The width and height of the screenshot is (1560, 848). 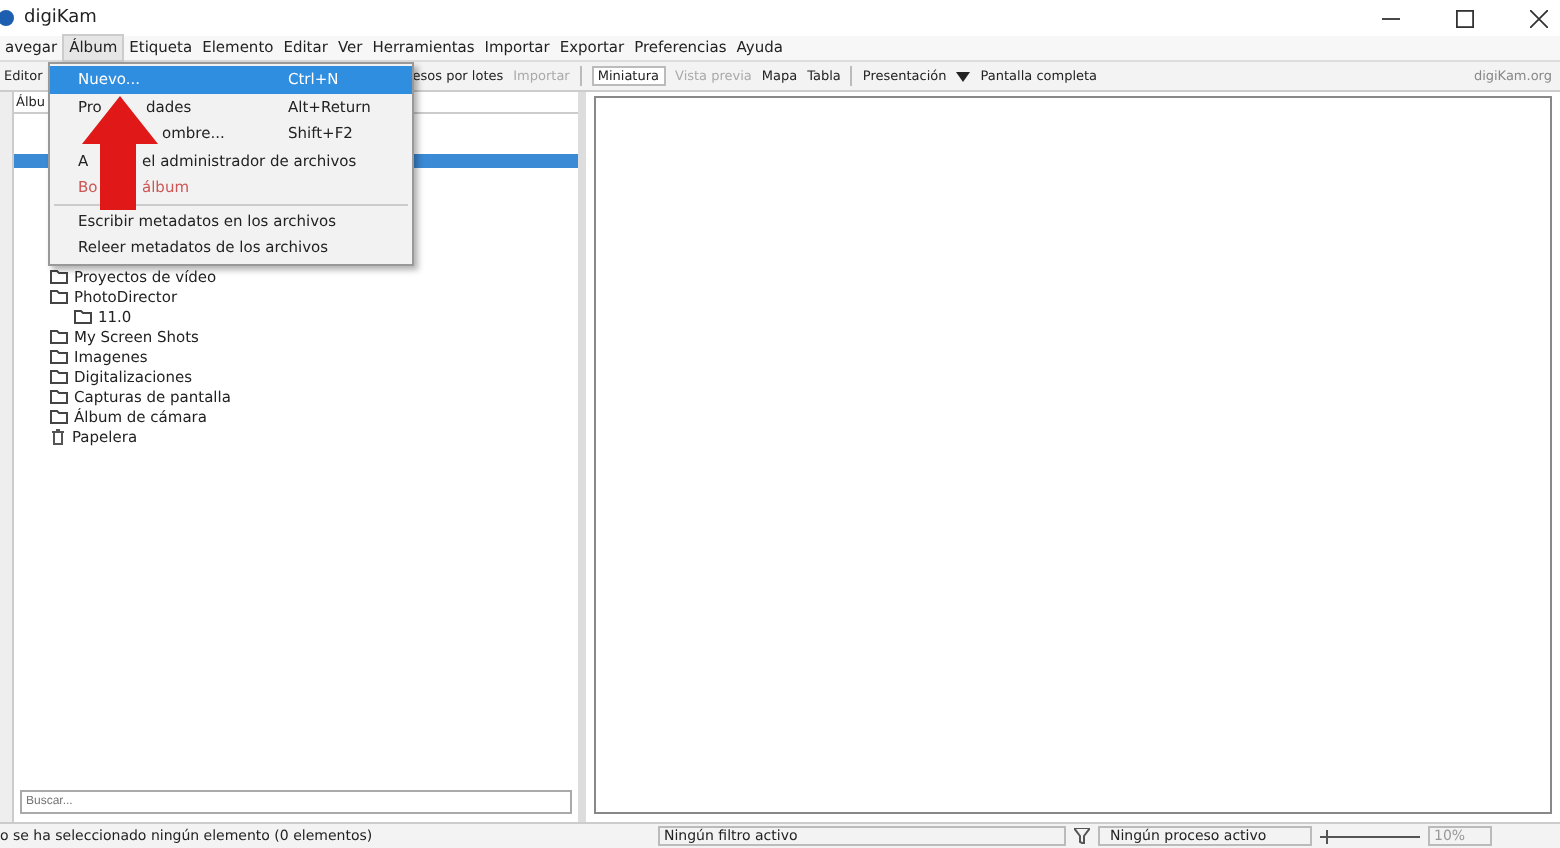 What do you see at coordinates (1539, 18) in the screenshot?
I see `close-icon` at bounding box center [1539, 18].